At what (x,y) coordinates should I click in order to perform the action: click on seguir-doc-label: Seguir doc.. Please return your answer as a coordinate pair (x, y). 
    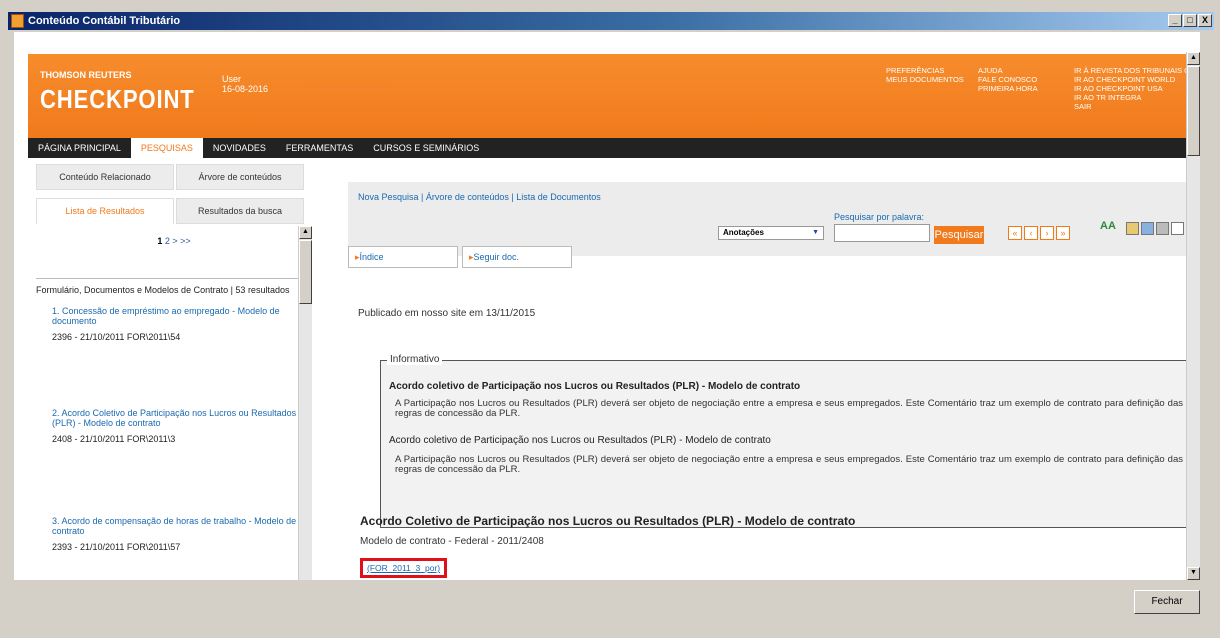
    Looking at the image, I should click on (496, 257).